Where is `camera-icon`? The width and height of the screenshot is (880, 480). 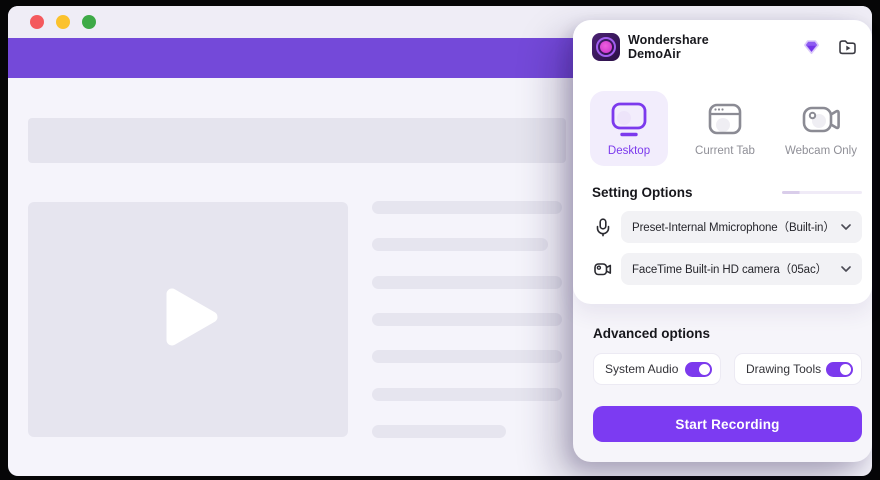
camera-icon is located at coordinates (603, 269).